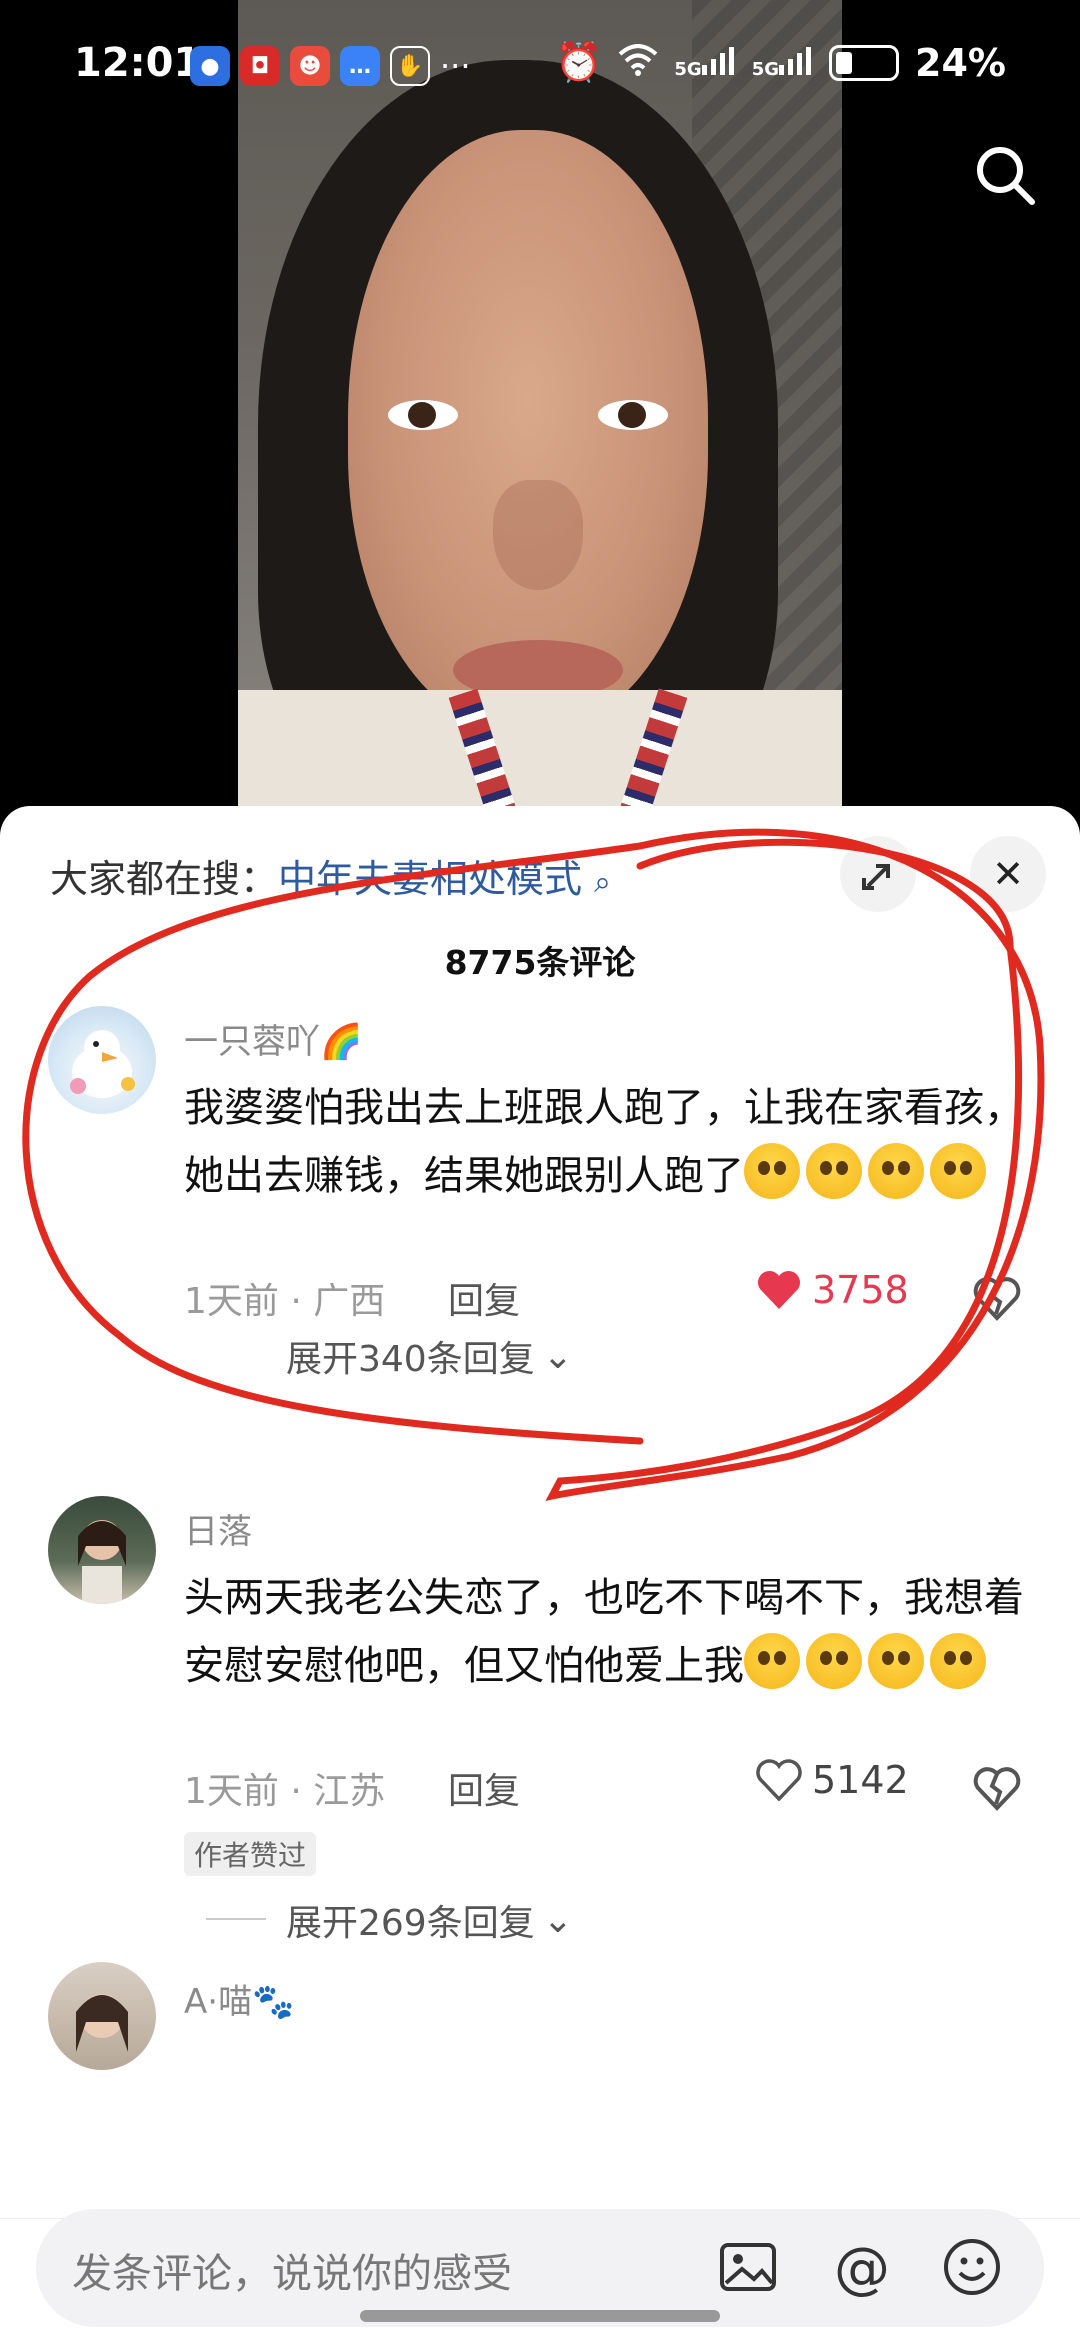  What do you see at coordinates (429, 1356) in the screenshot?
I see `expand-replies-button: 展开340条回复 ⌄` at bounding box center [429, 1356].